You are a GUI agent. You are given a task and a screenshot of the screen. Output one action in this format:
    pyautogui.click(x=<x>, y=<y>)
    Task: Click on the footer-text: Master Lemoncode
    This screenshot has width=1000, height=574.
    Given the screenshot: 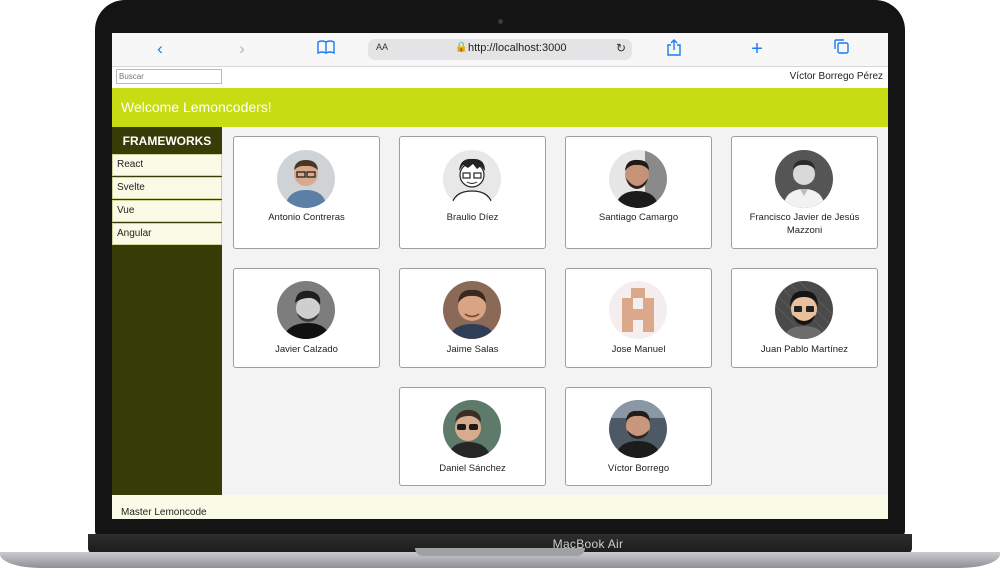 What is the action you would take?
    pyautogui.click(x=164, y=512)
    